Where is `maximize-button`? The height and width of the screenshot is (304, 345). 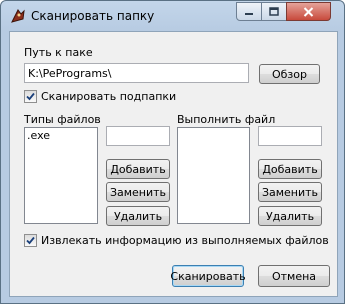 maximize-button is located at coordinates (274, 11).